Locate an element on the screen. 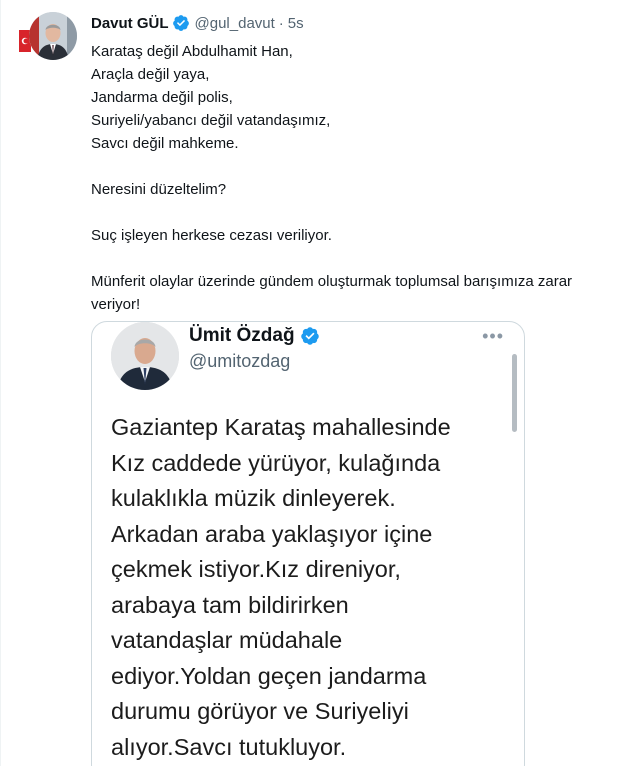 The image size is (637, 766). quoted-text-line: Kız caddede yürüyor, kulağında is located at coordinates (276, 462).